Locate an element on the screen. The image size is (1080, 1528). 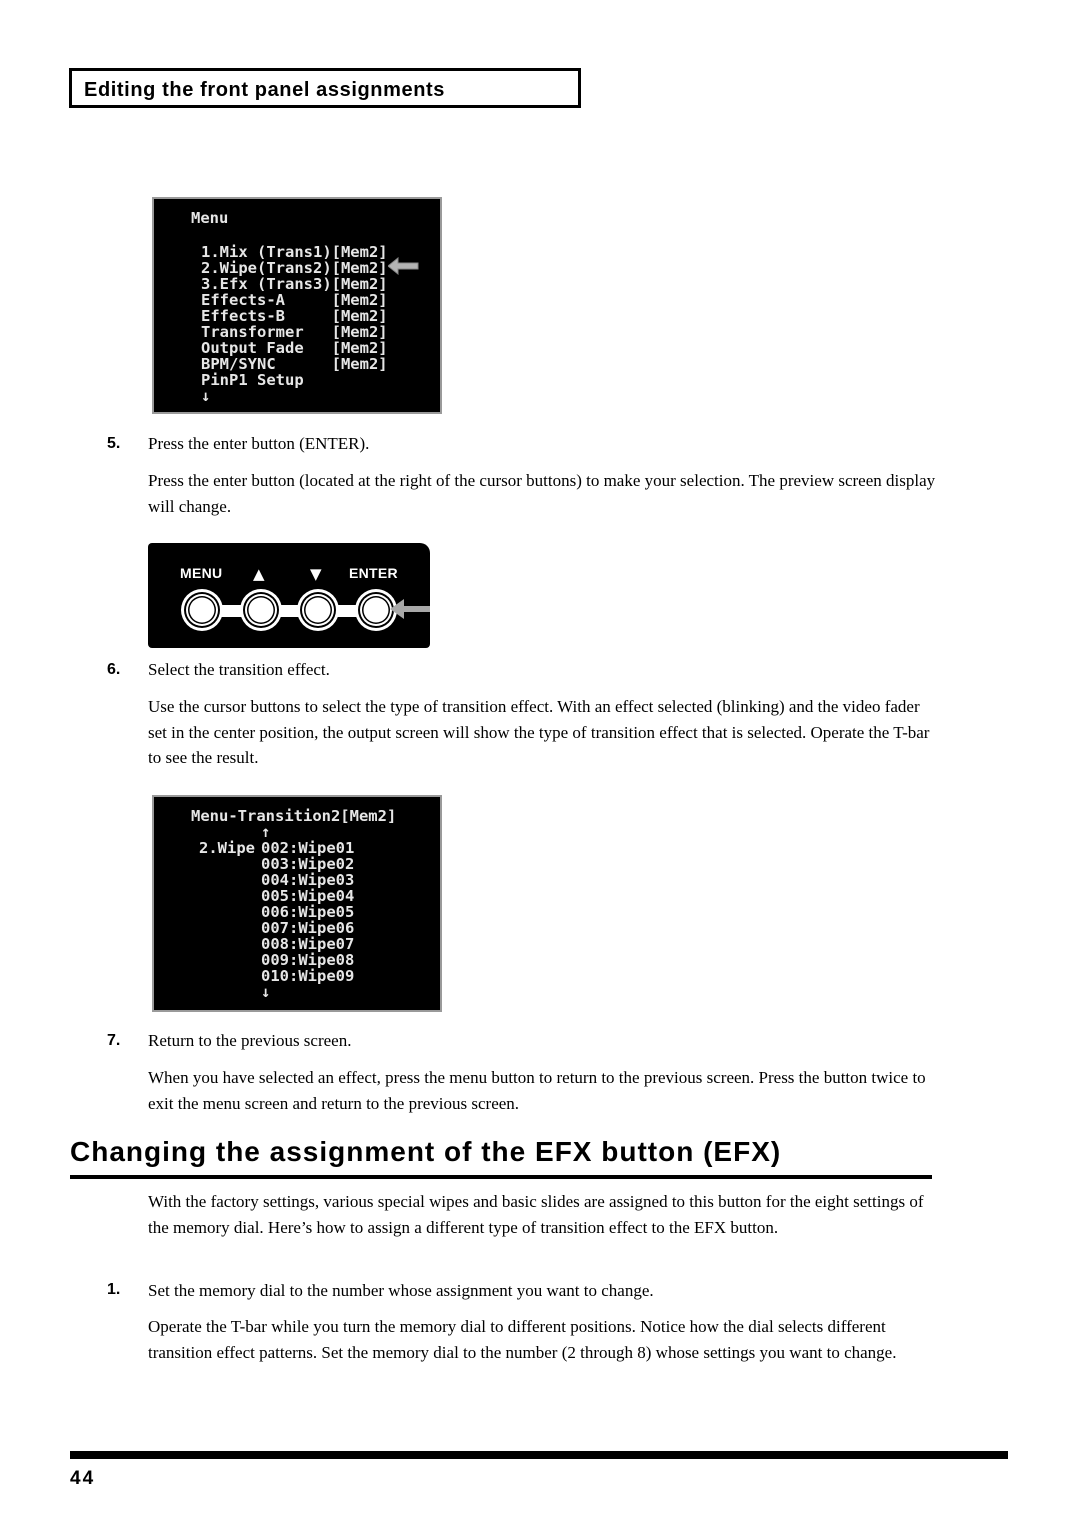
heading-underline is located at coordinates (501, 1177).